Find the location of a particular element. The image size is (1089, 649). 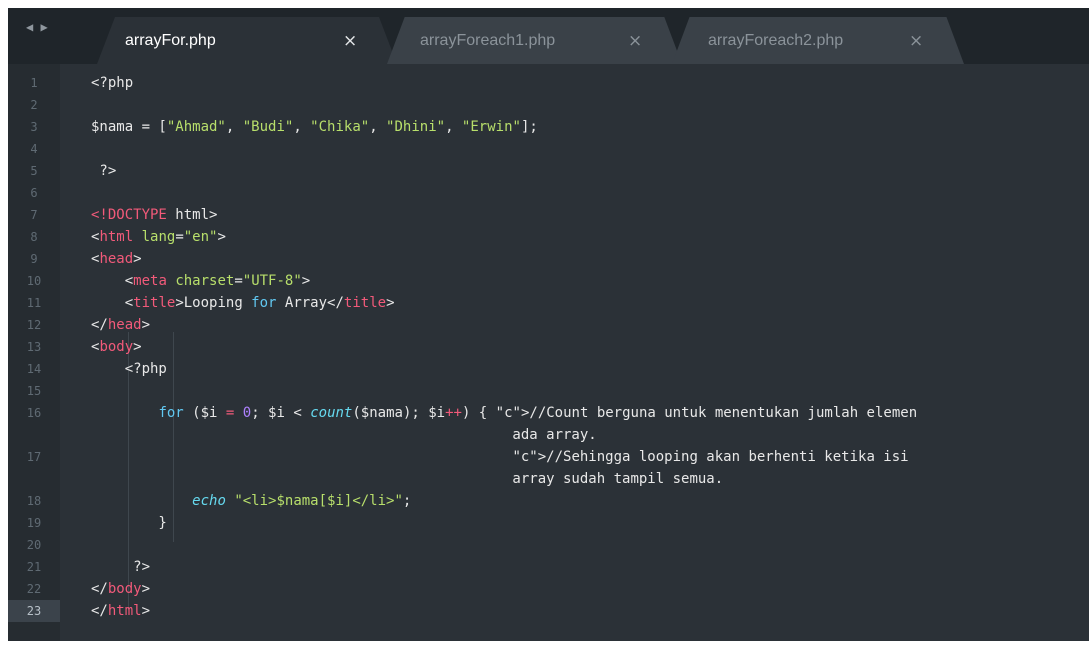

code-line: 5 ?> is located at coordinates (548, 171).